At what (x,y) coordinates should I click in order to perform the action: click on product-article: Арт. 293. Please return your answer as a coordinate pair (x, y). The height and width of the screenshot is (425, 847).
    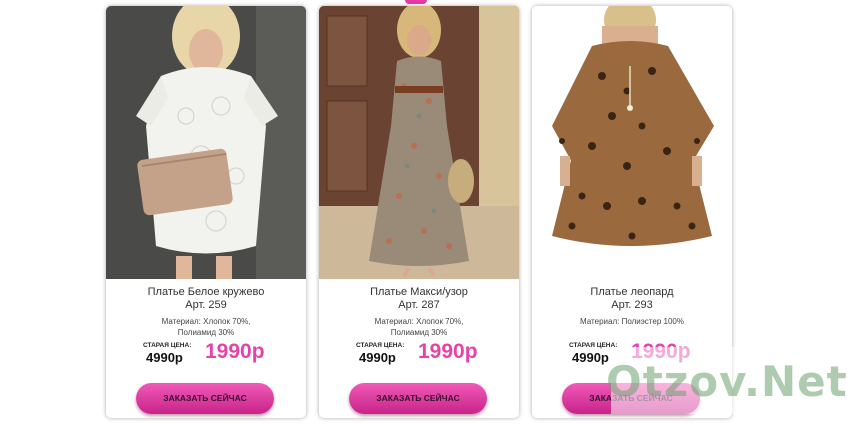
    Looking at the image, I should click on (632, 305).